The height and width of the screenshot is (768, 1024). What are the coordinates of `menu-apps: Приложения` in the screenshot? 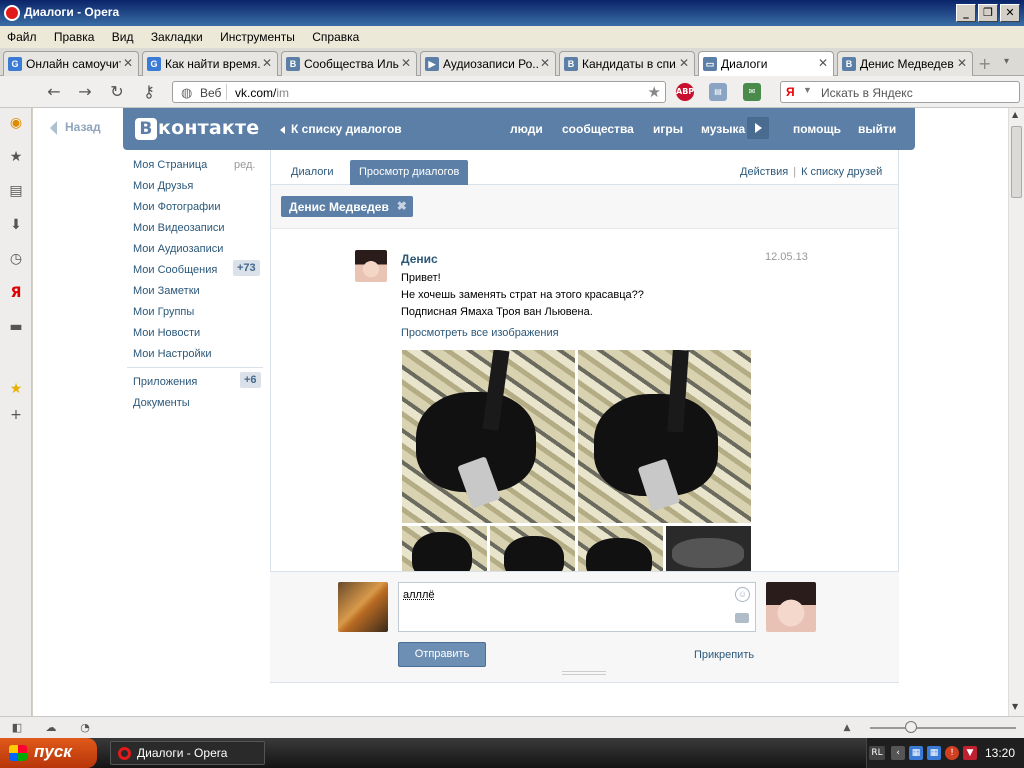 It's located at (165, 382).